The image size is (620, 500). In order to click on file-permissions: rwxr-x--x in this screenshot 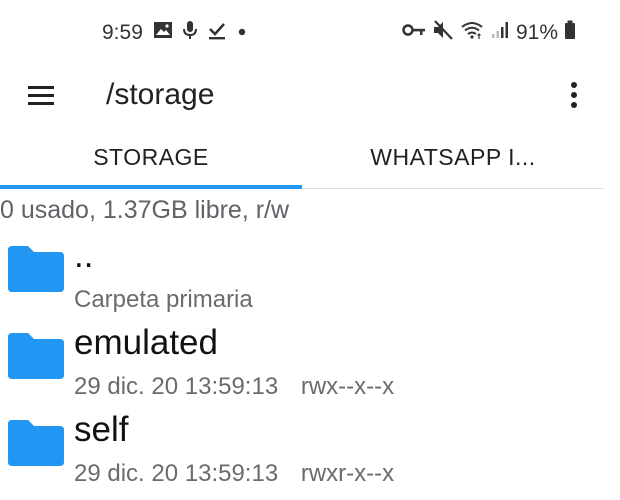, I will do `click(347, 473)`.